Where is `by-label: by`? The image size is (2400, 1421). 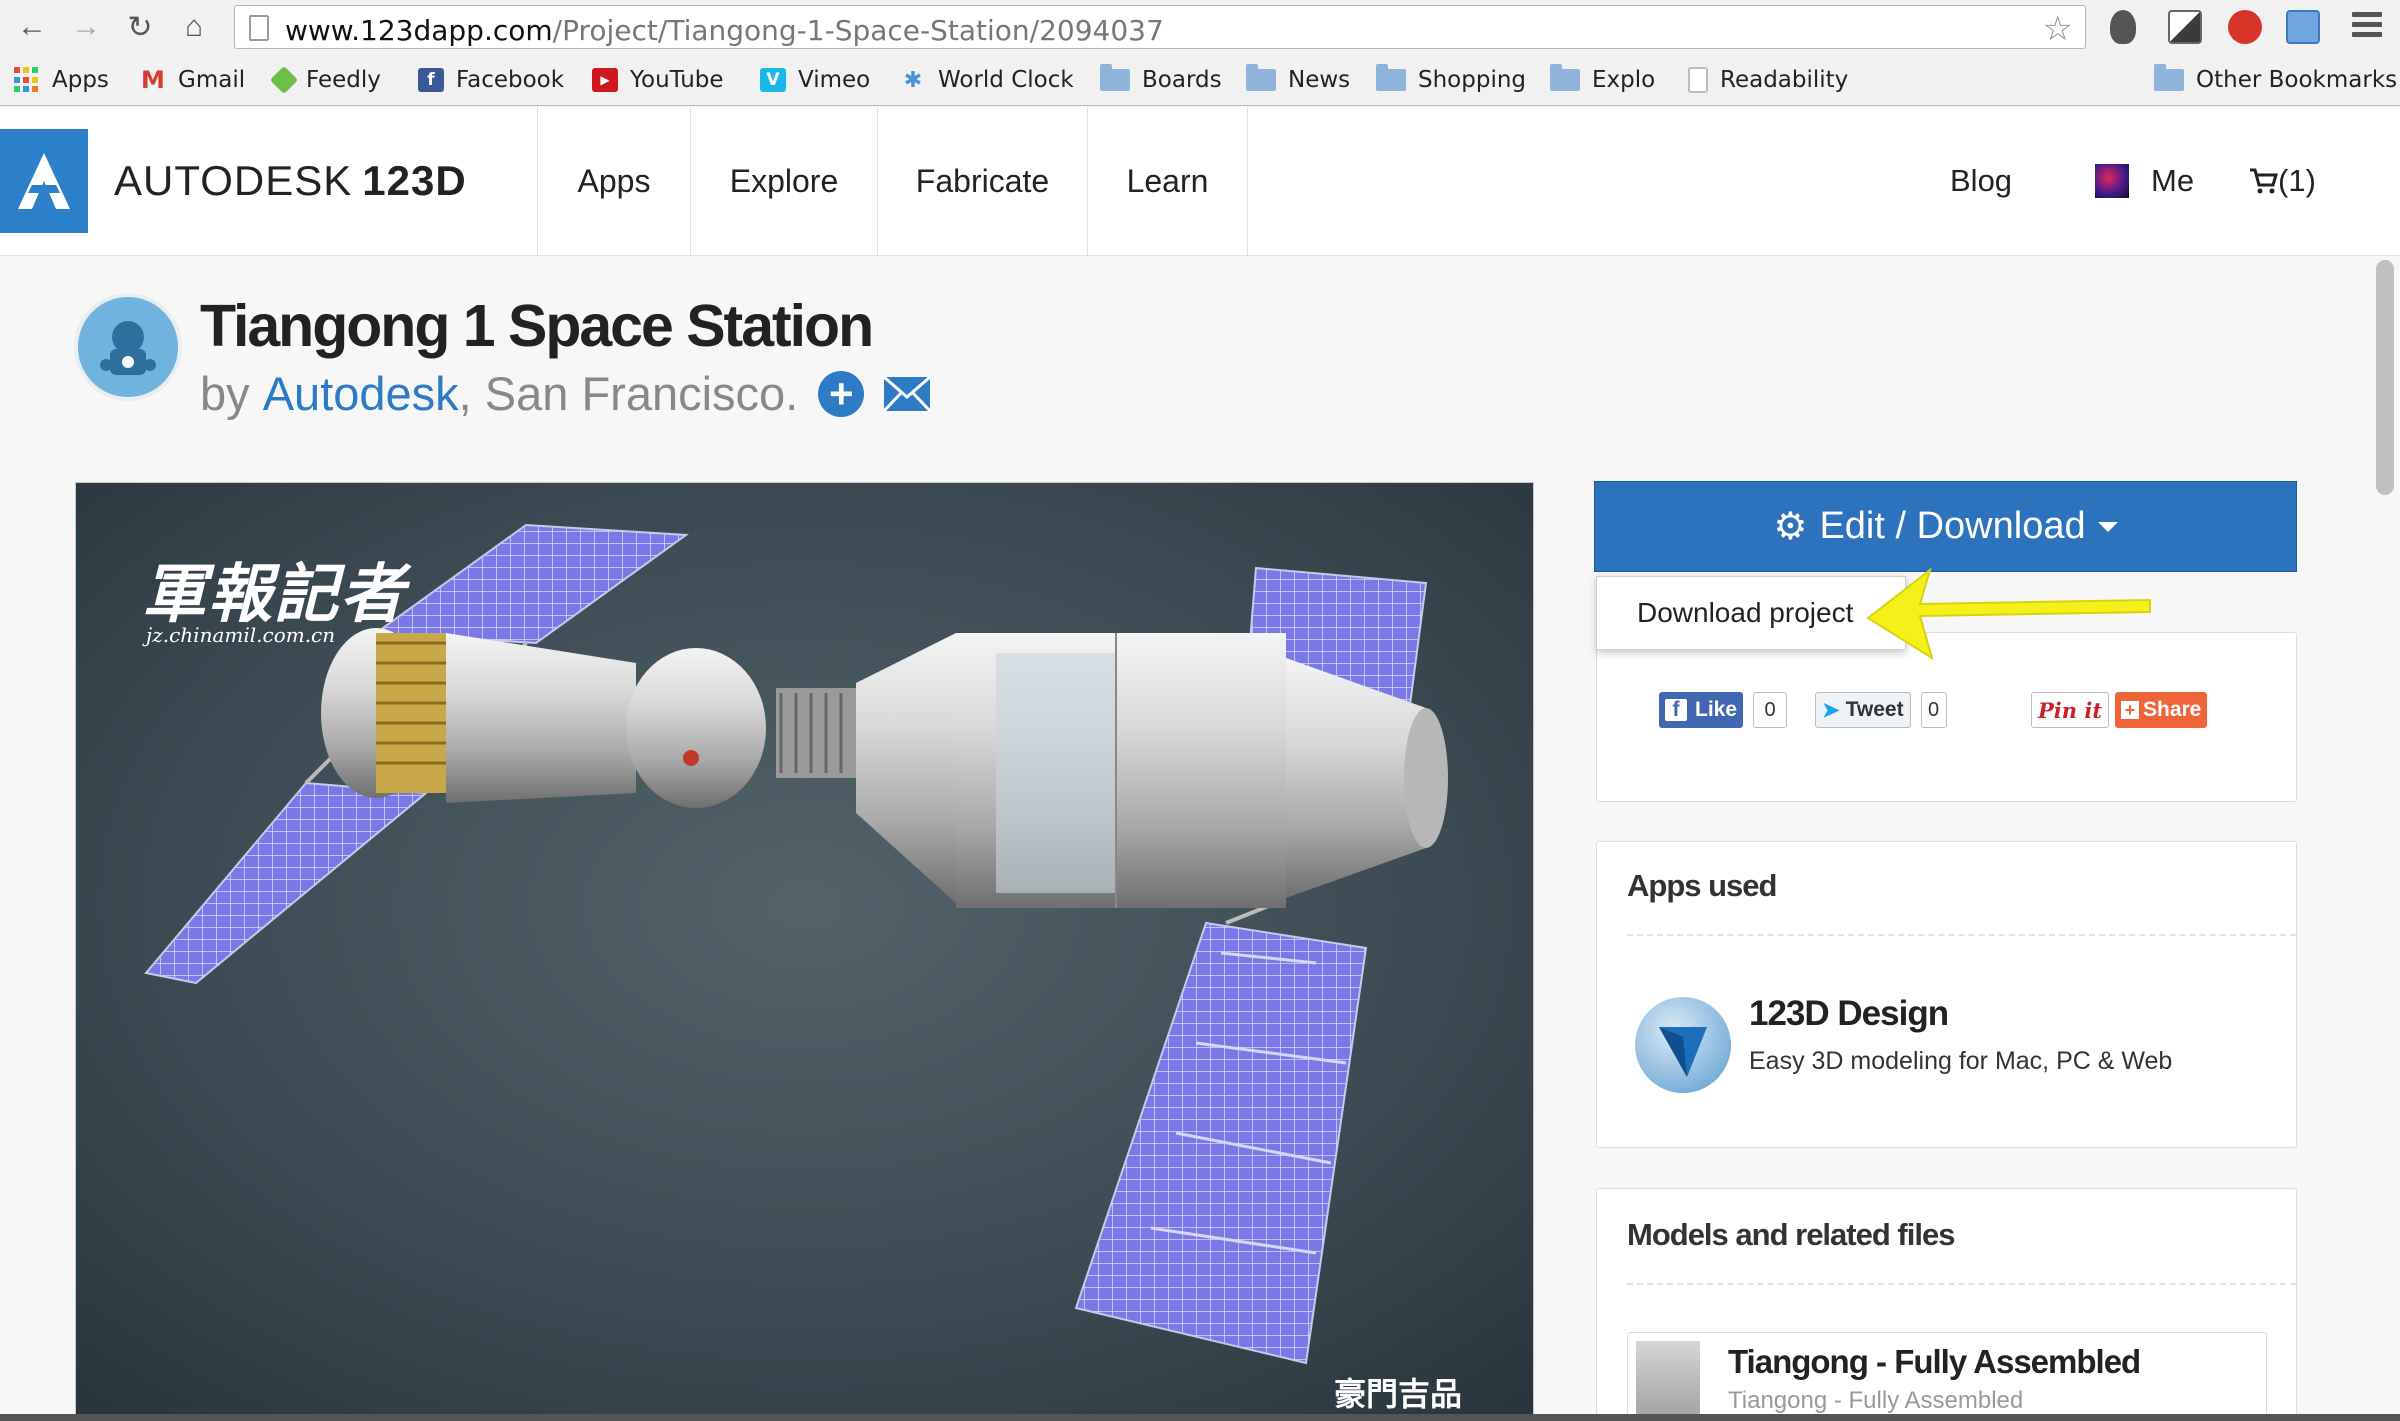 by-label: by is located at coordinates (225, 393).